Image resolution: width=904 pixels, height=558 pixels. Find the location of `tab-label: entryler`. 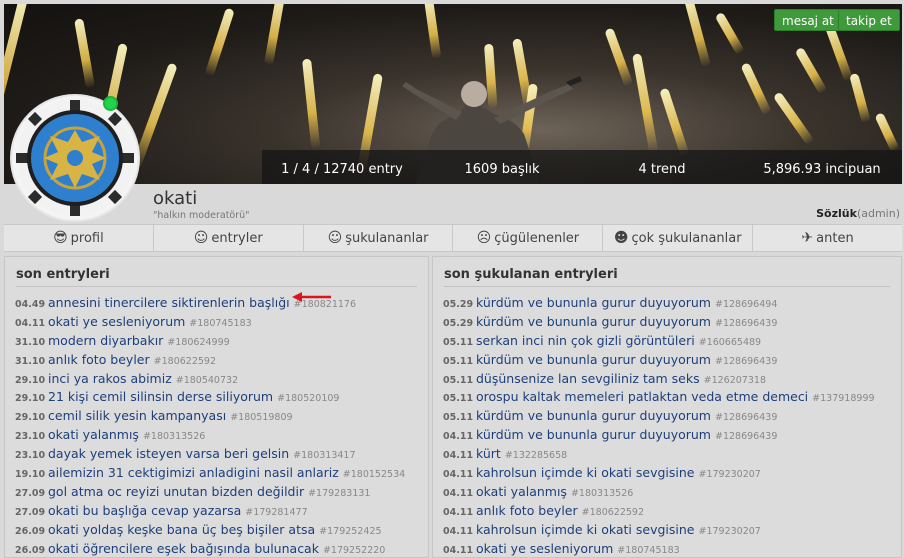

tab-label: entryler is located at coordinates (237, 238).